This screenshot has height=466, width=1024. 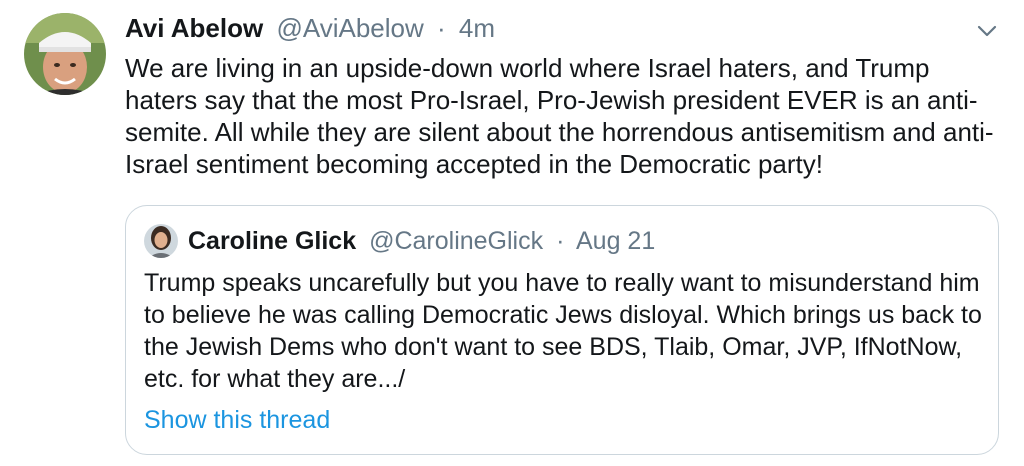 What do you see at coordinates (272, 241) in the screenshot?
I see `quoted-author-name: Caroline Glick` at bounding box center [272, 241].